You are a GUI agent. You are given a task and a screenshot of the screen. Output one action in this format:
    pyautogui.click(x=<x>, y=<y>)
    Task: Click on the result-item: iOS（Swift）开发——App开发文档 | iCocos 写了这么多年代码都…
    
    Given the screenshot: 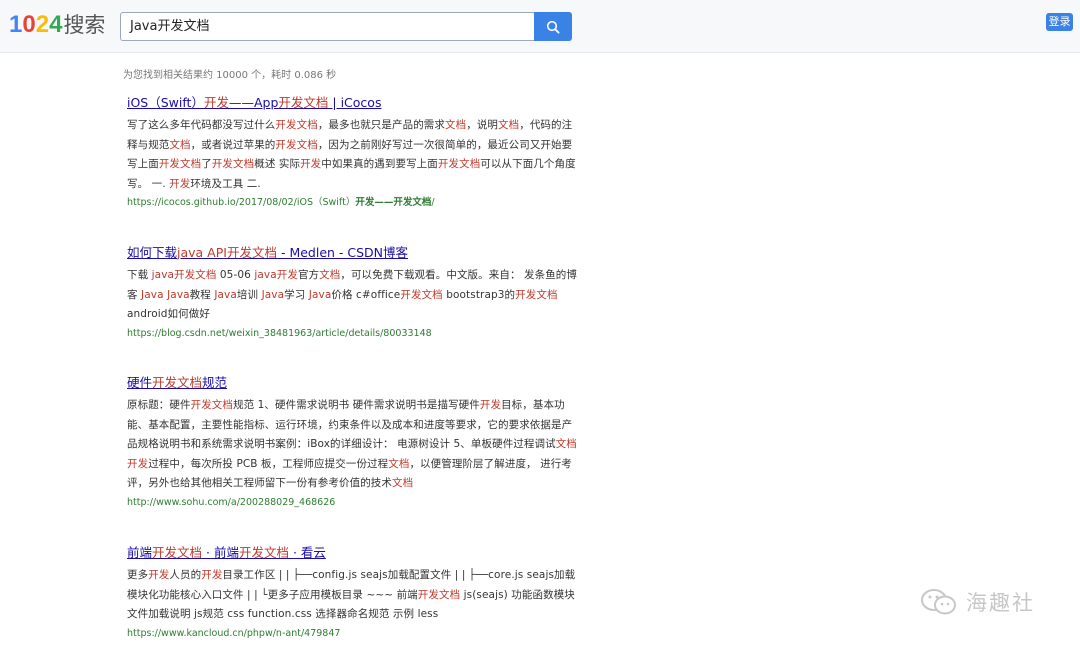 What is the action you would take?
    pyautogui.click(x=352, y=153)
    